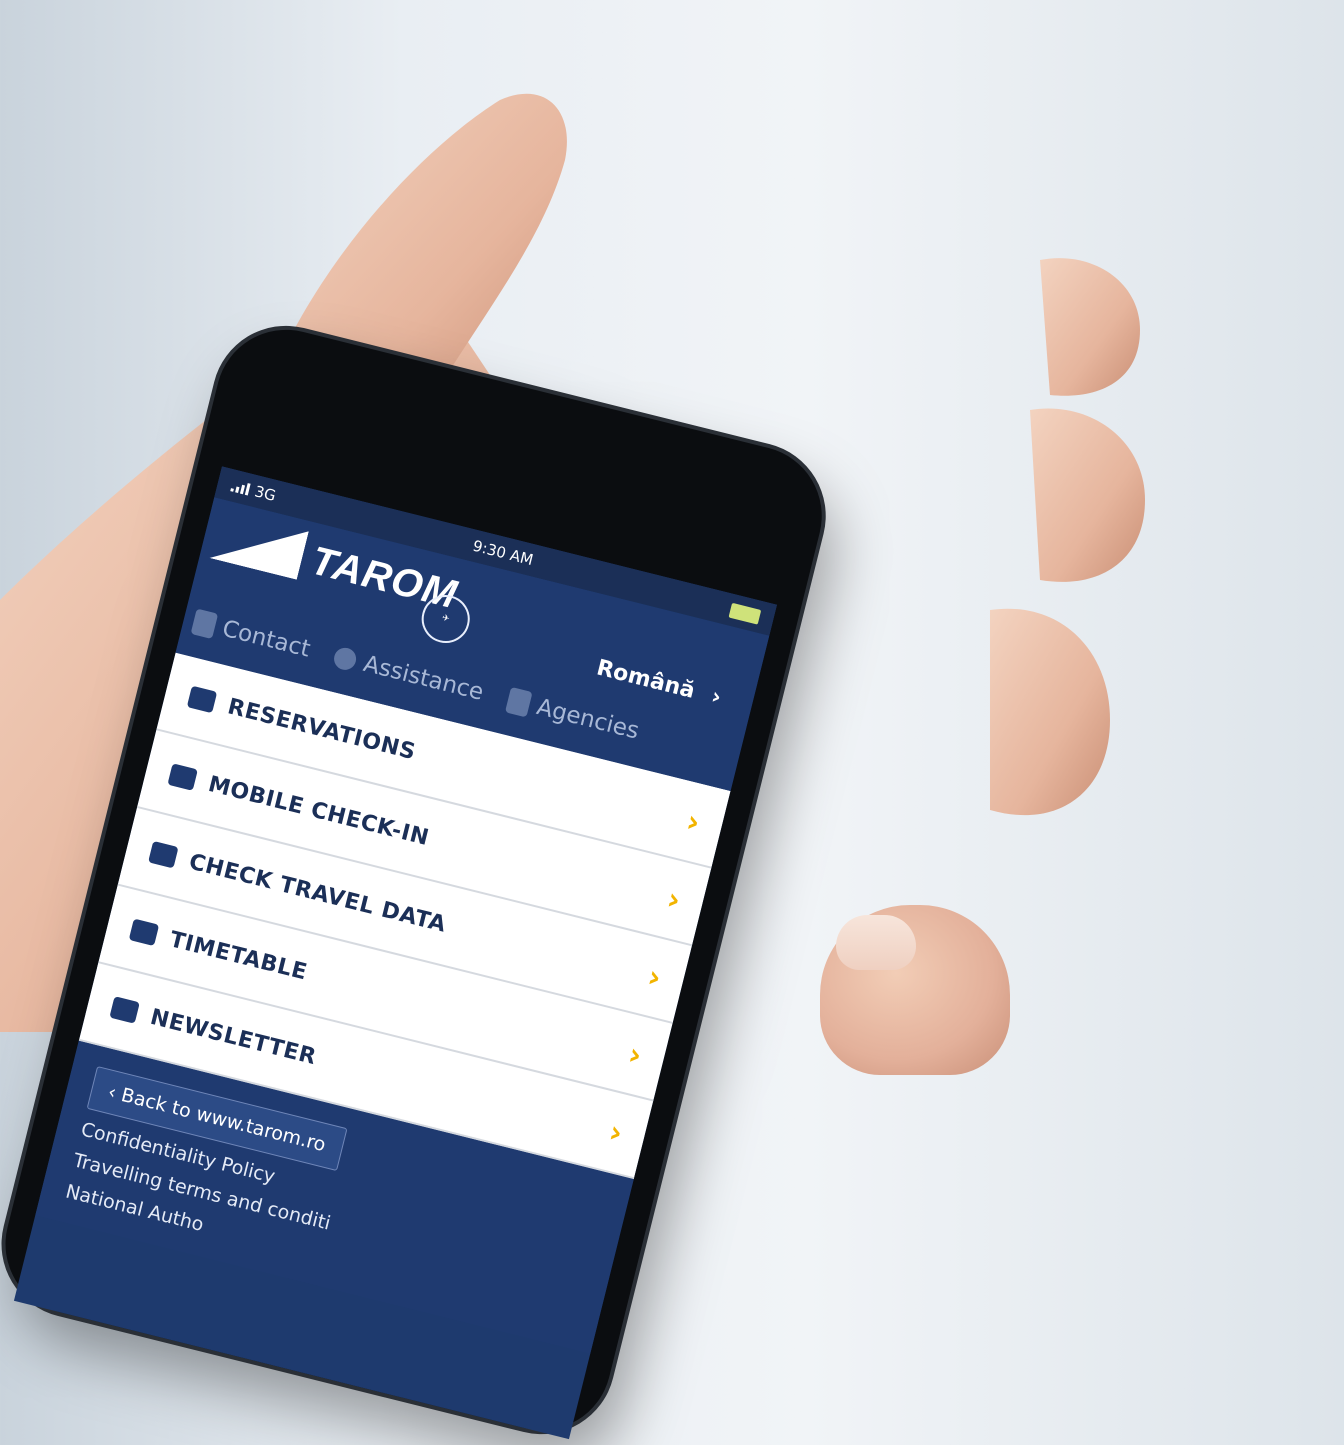 The width and height of the screenshot is (1344, 1445). What do you see at coordinates (240, 487) in the screenshot?
I see `signal-icon` at bounding box center [240, 487].